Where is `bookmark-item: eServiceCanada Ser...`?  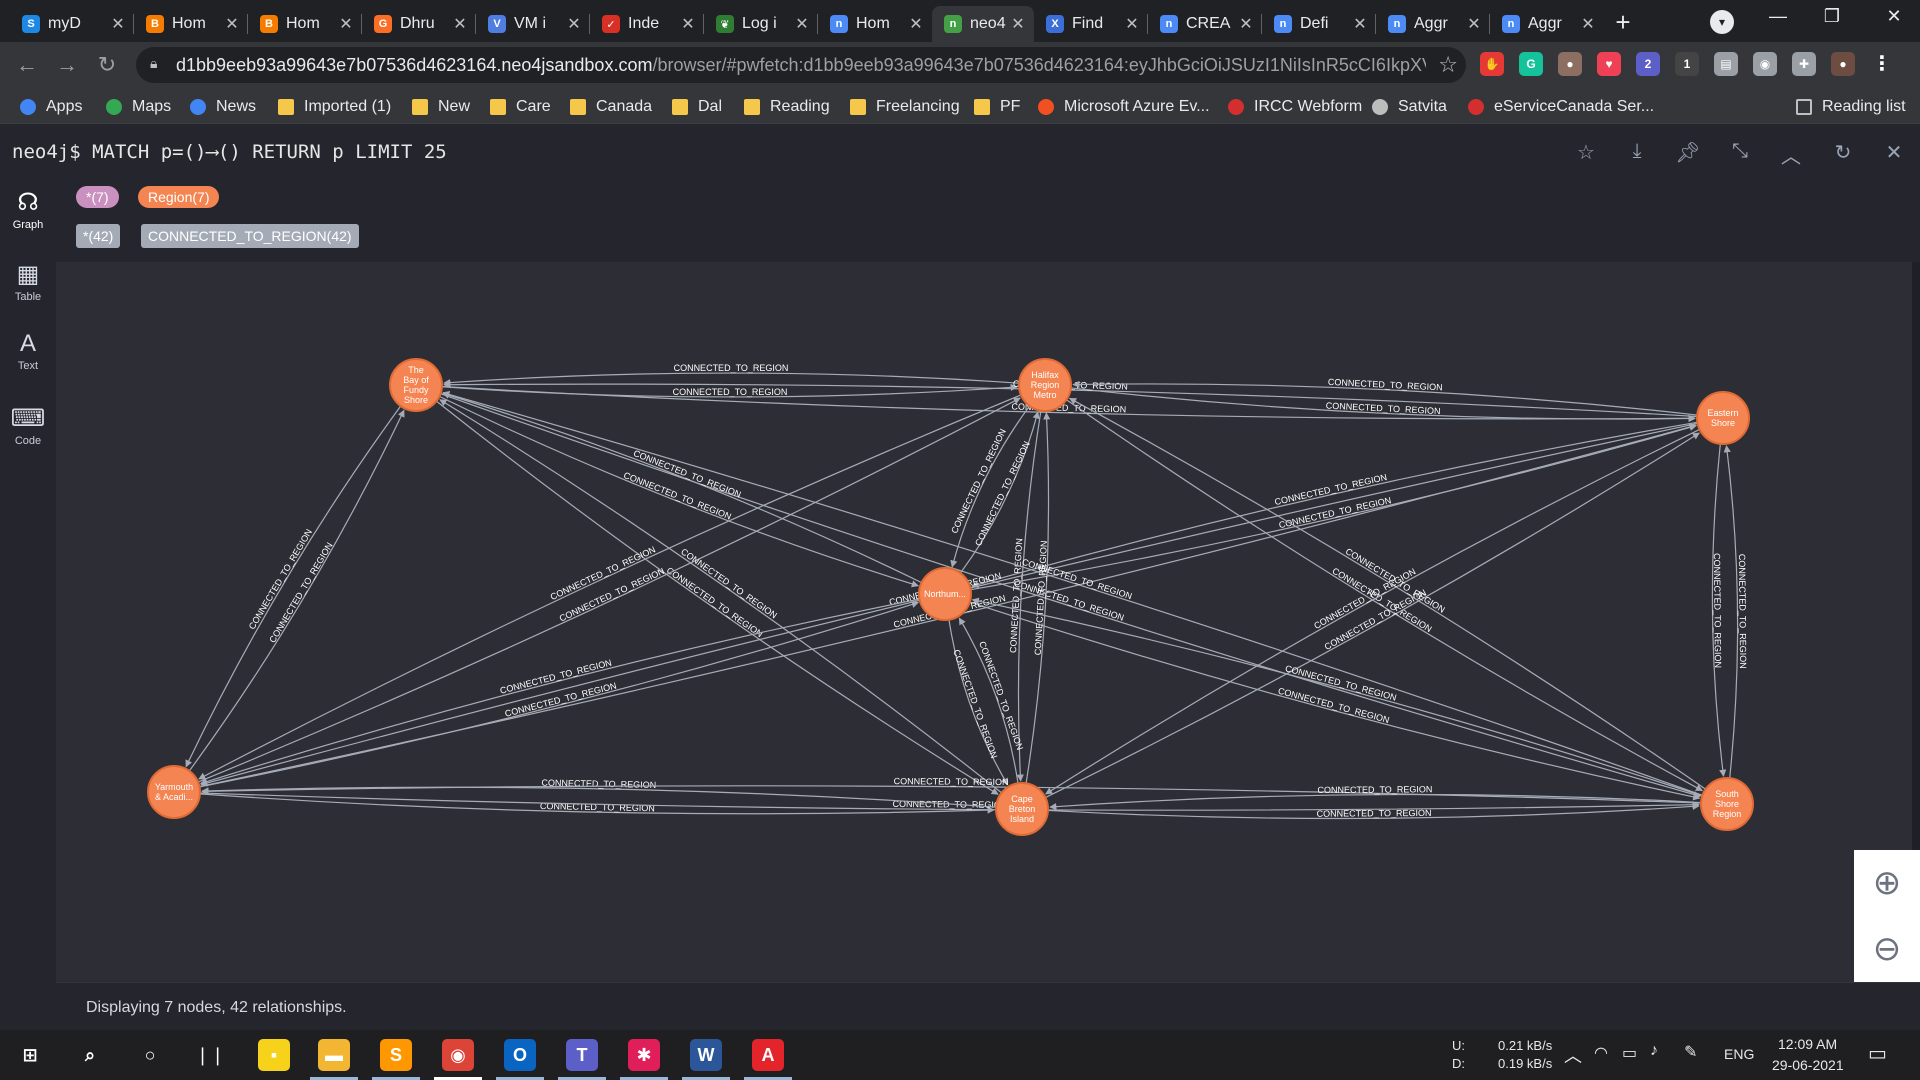
bookmark-item: eServiceCanada Ser... is located at coordinates (1561, 107).